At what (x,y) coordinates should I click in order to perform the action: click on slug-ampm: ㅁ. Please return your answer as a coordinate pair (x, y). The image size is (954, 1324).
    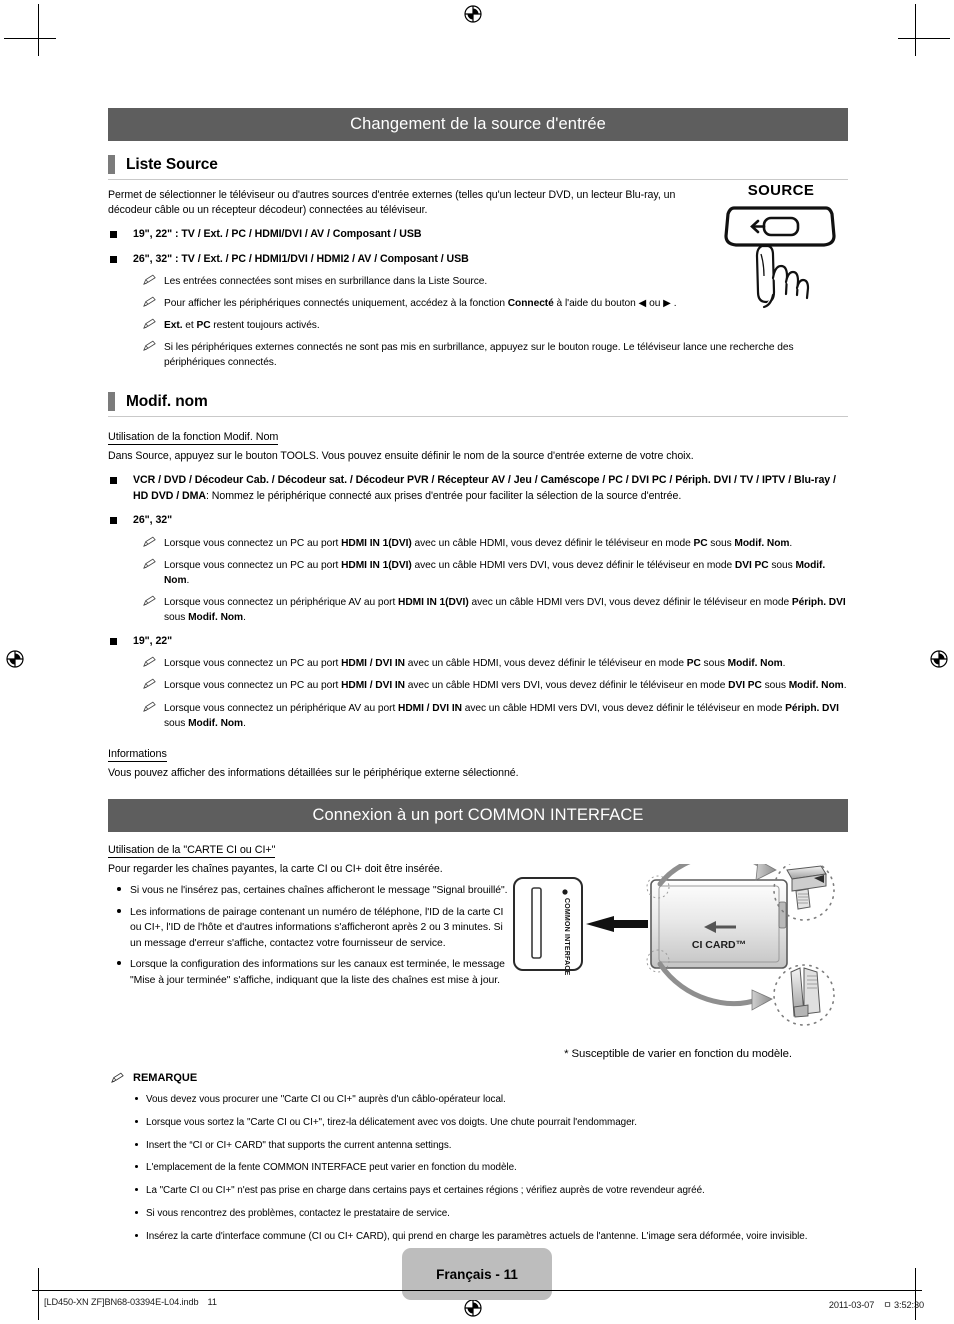
    Looking at the image, I should click on (887, 1305).